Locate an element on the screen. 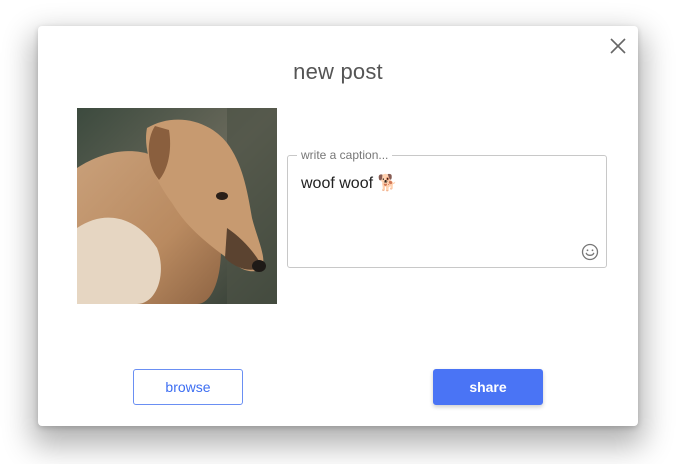 This screenshot has width=681, height=464. post-photo is located at coordinates (177, 206).